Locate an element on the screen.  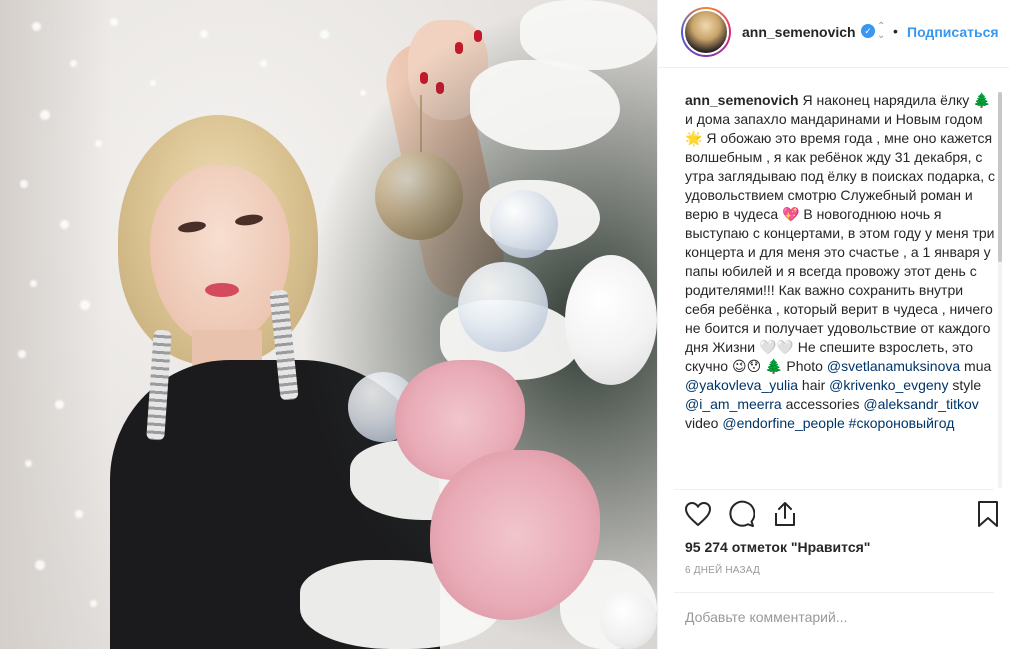
verified-badge-icon: ✓ is located at coordinates (868, 31).